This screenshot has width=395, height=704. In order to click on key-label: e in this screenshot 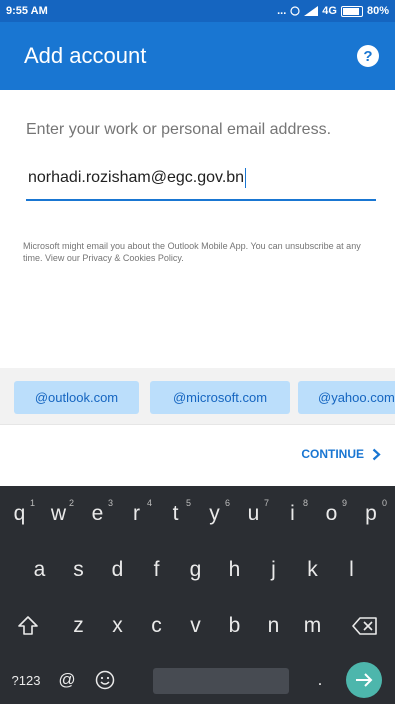, I will do `click(97, 513)`.